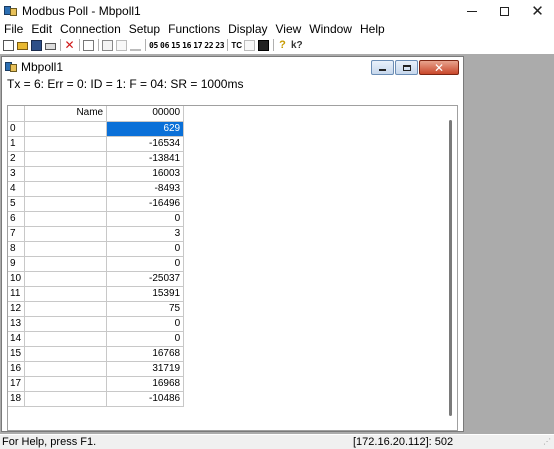 The image size is (554, 449). What do you see at coordinates (17, 294) in the screenshot?
I see `row-index: 11` at bounding box center [17, 294].